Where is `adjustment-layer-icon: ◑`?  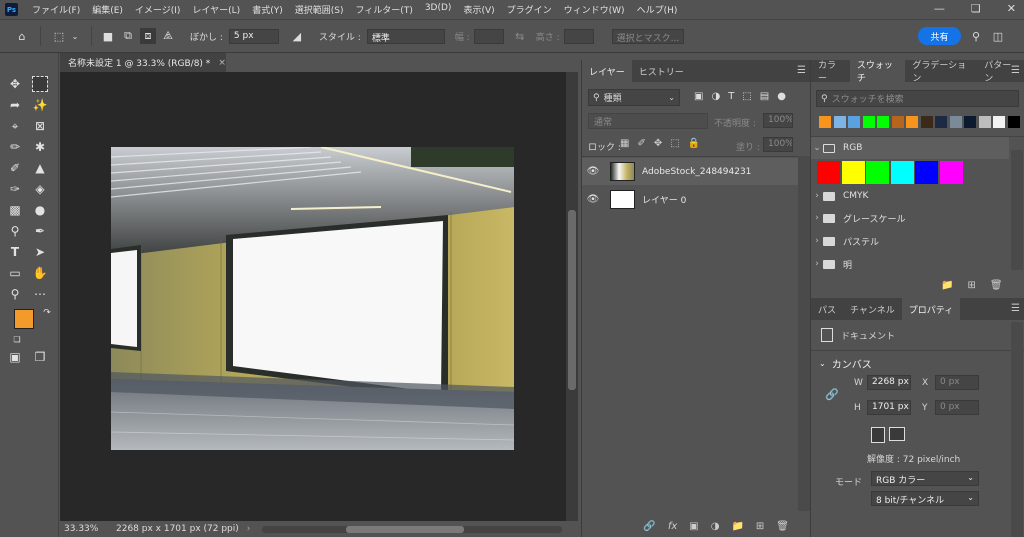
adjustment-layer-icon: ◑ is located at coordinates (715, 526).